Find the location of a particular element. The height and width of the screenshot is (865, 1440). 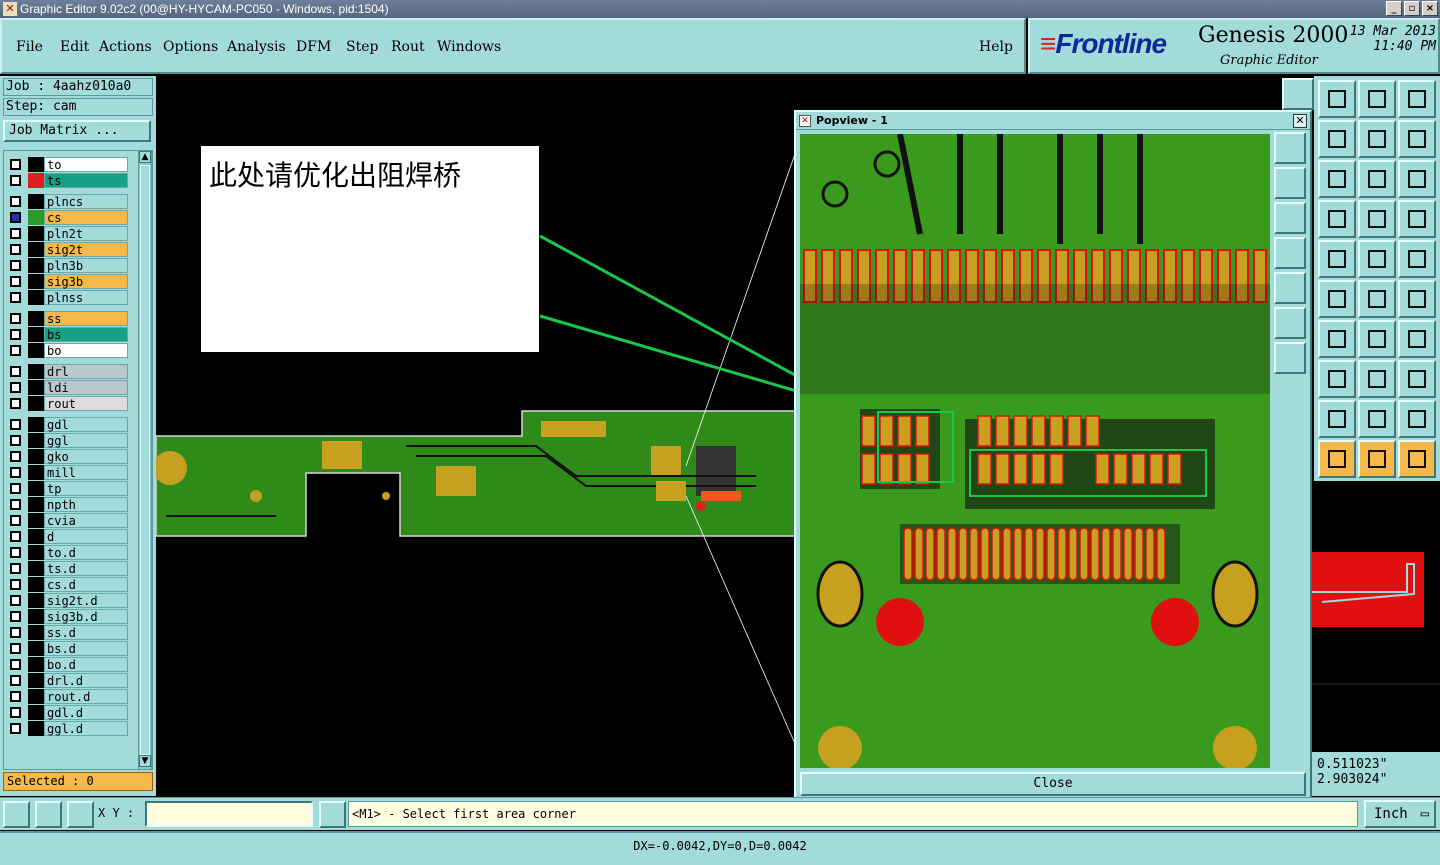

units-select: Inch ▭ is located at coordinates (1400, 814).